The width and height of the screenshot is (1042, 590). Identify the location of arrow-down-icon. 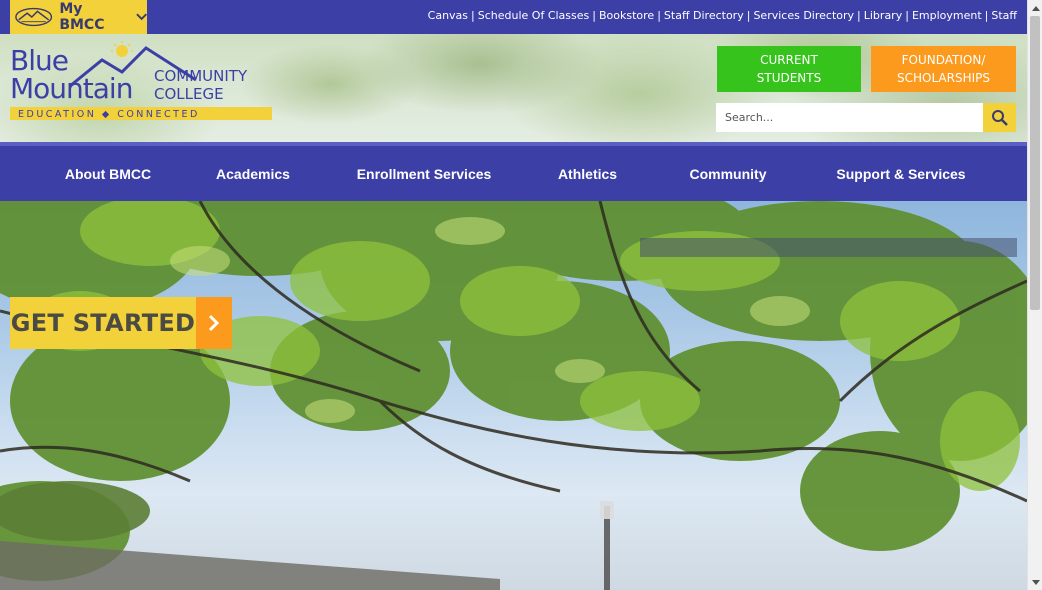
(1035, 582).